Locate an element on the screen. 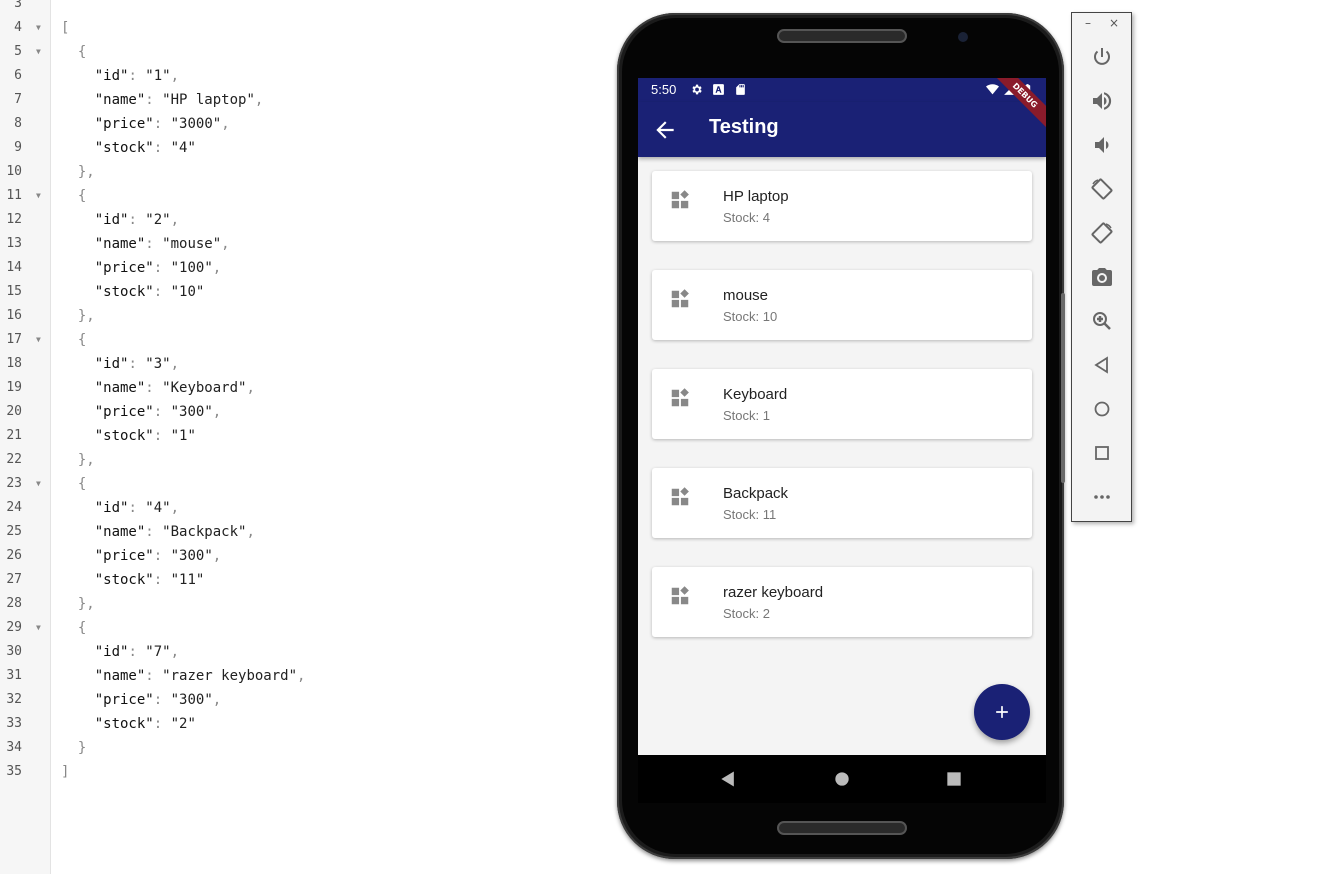 The image size is (1332, 874). overview-icon is located at coordinates (1102, 453).